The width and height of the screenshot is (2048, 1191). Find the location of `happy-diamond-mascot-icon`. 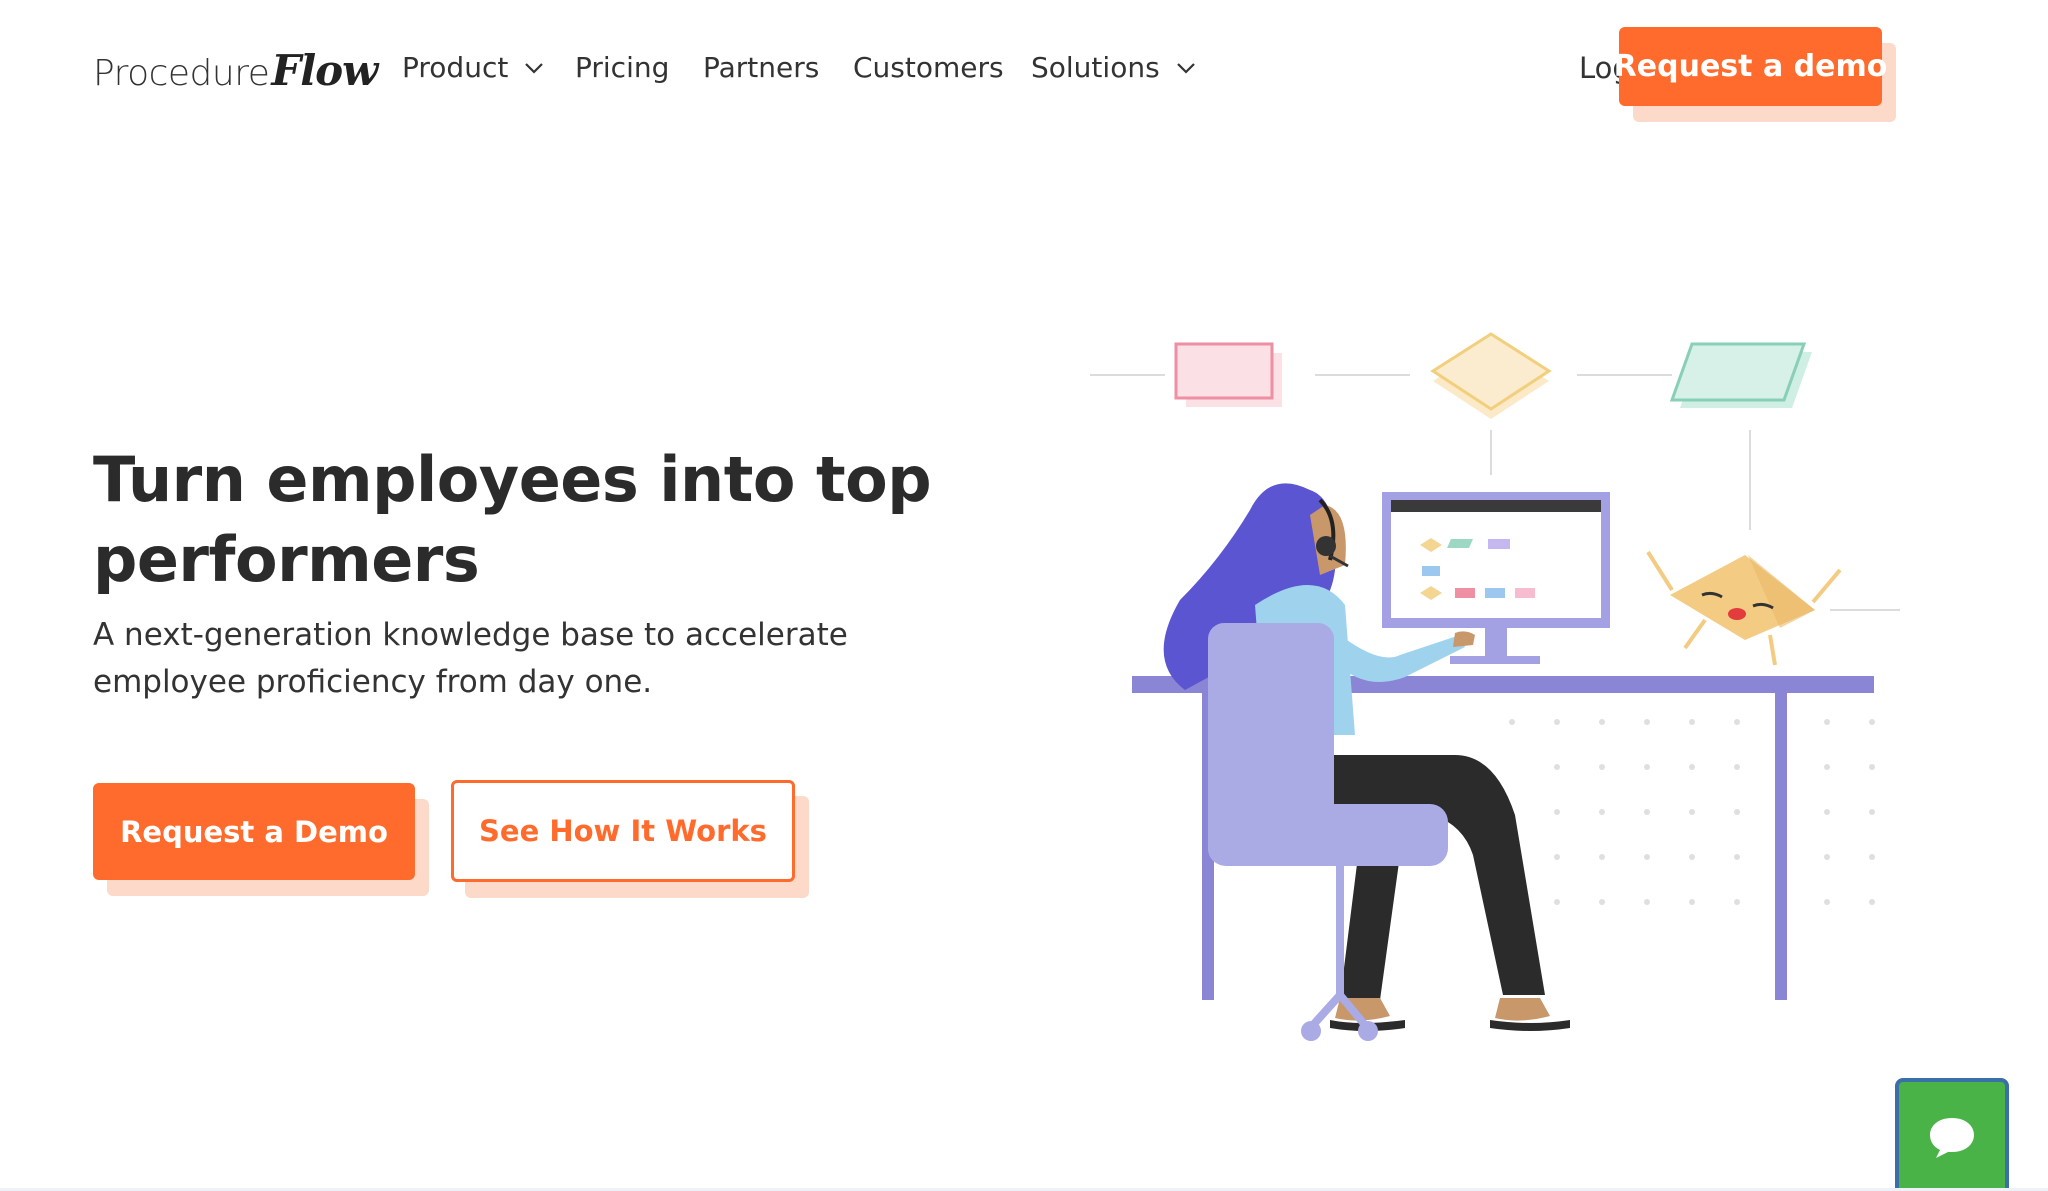

happy-diamond-mascot-icon is located at coordinates (1744, 608).